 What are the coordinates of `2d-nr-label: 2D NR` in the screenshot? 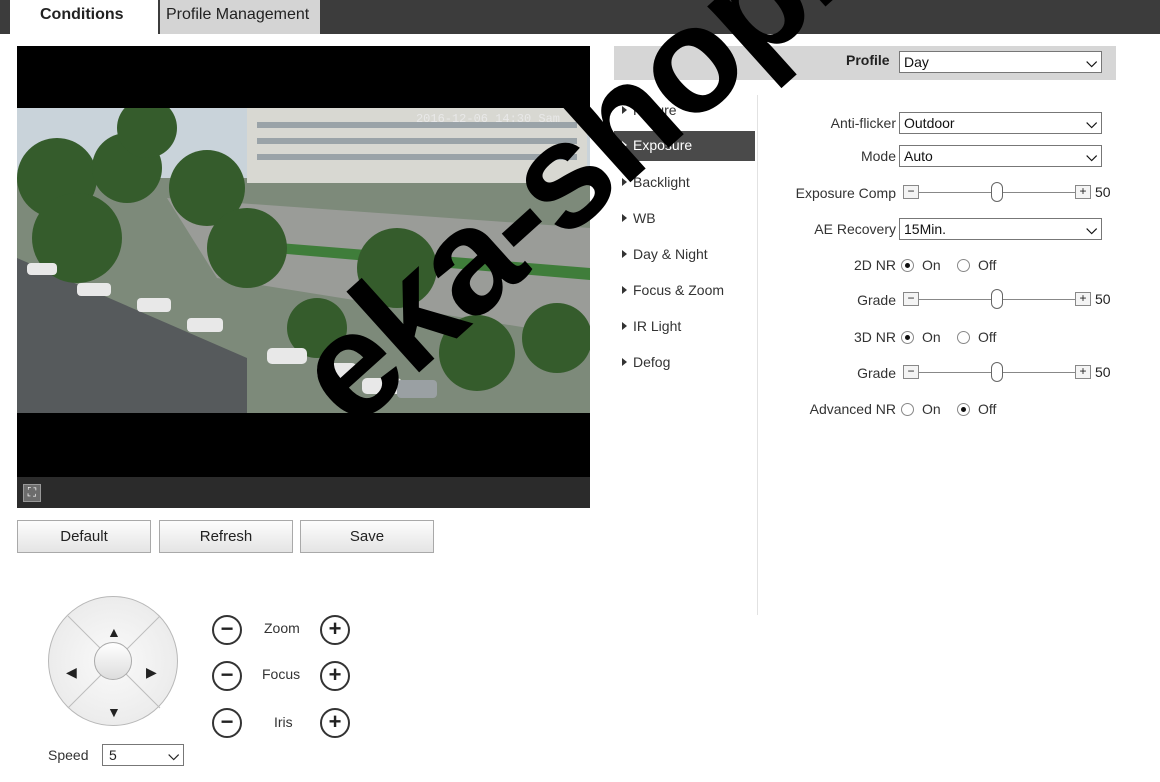 It's located at (874, 265).